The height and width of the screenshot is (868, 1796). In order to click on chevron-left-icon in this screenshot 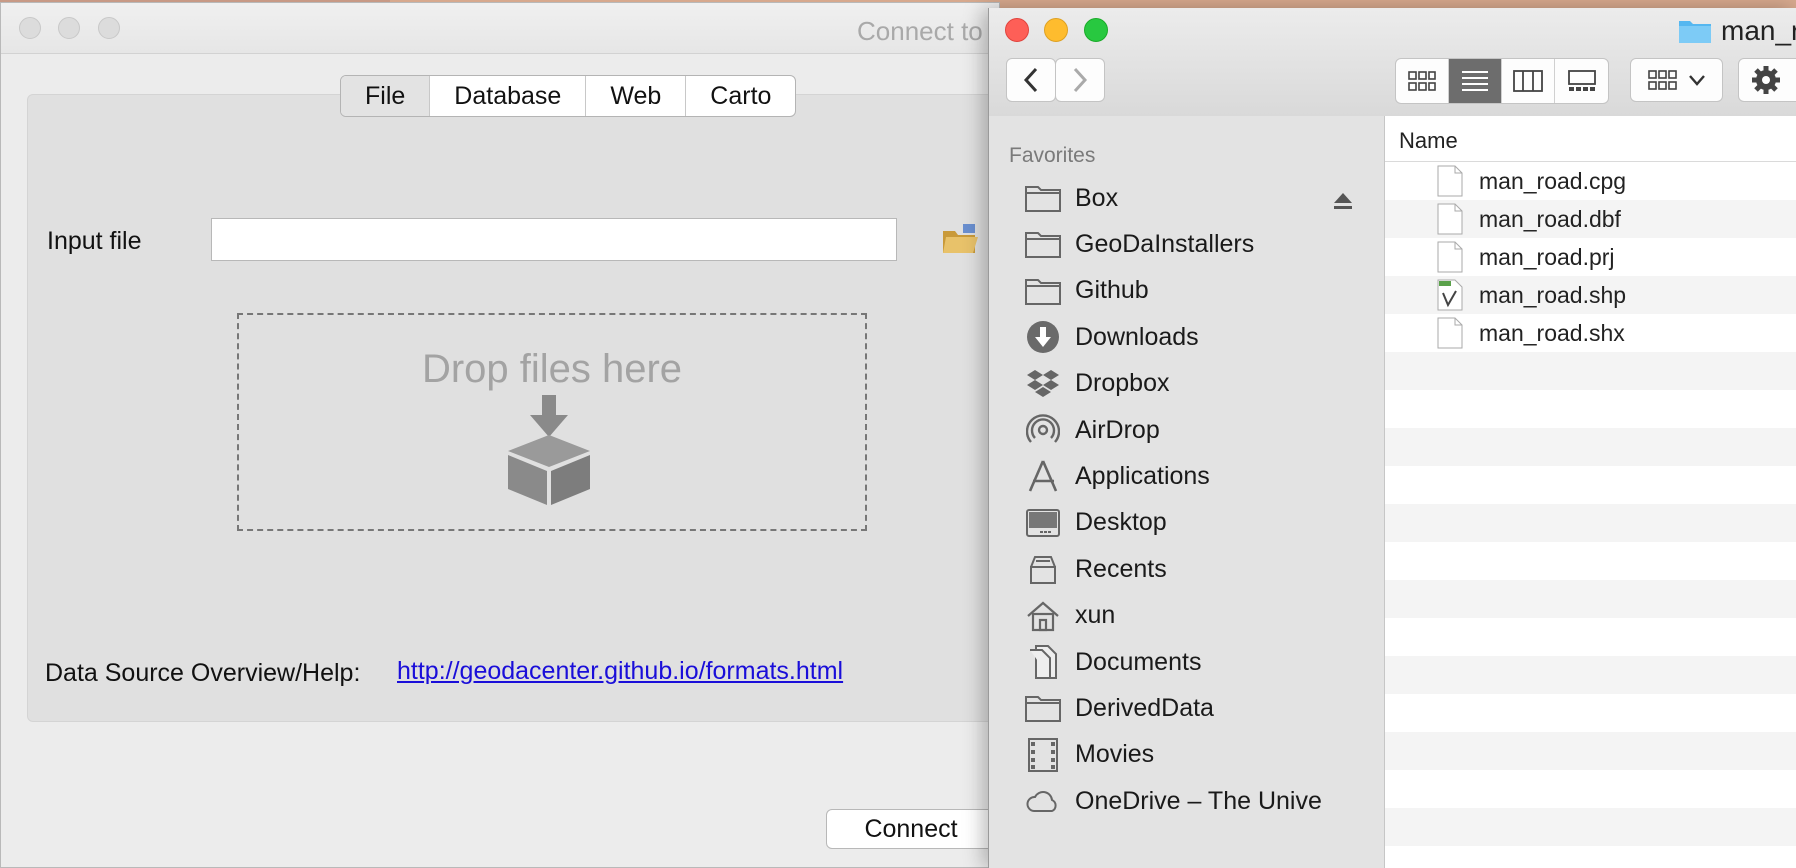, I will do `click(1030, 80)`.